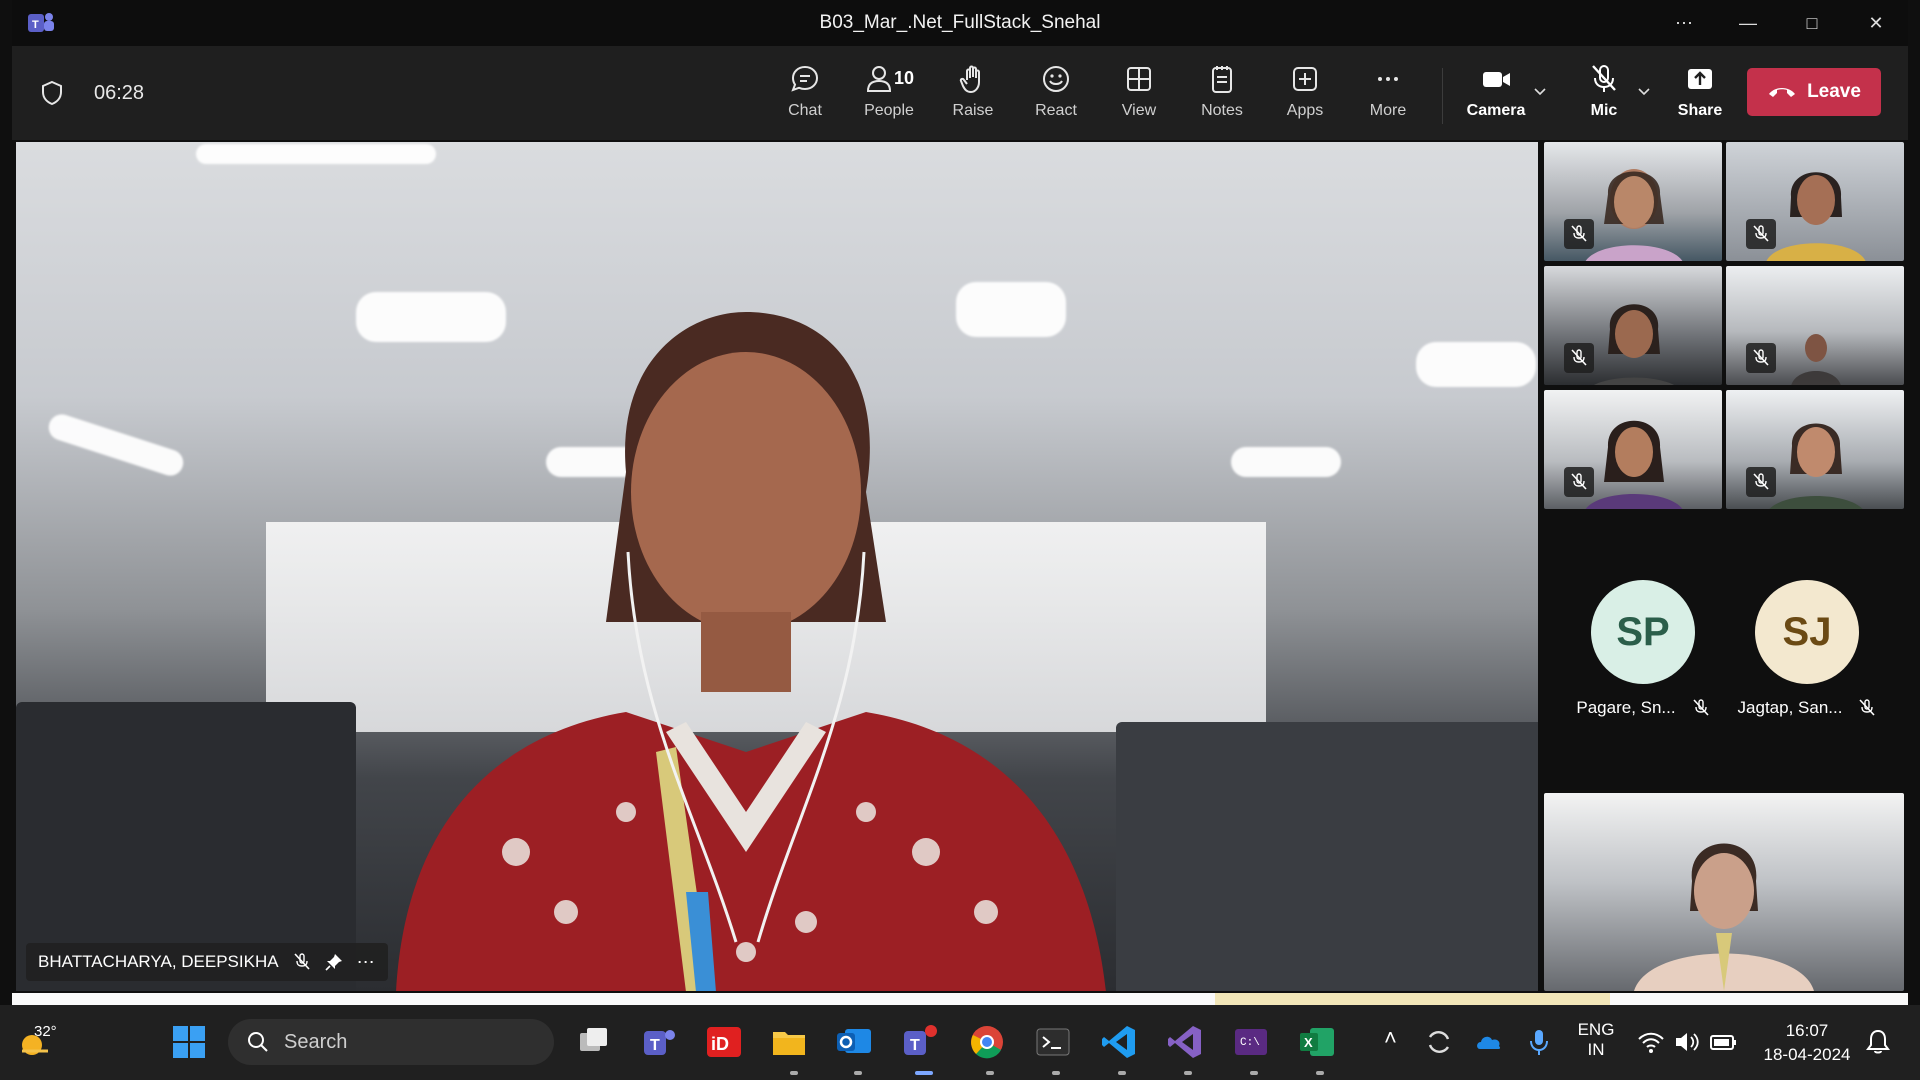 The image size is (1920, 1080). What do you see at coordinates (960, 22) in the screenshot?
I see `window-title: B03_Mar_.Net_FullStack_Snehal` at bounding box center [960, 22].